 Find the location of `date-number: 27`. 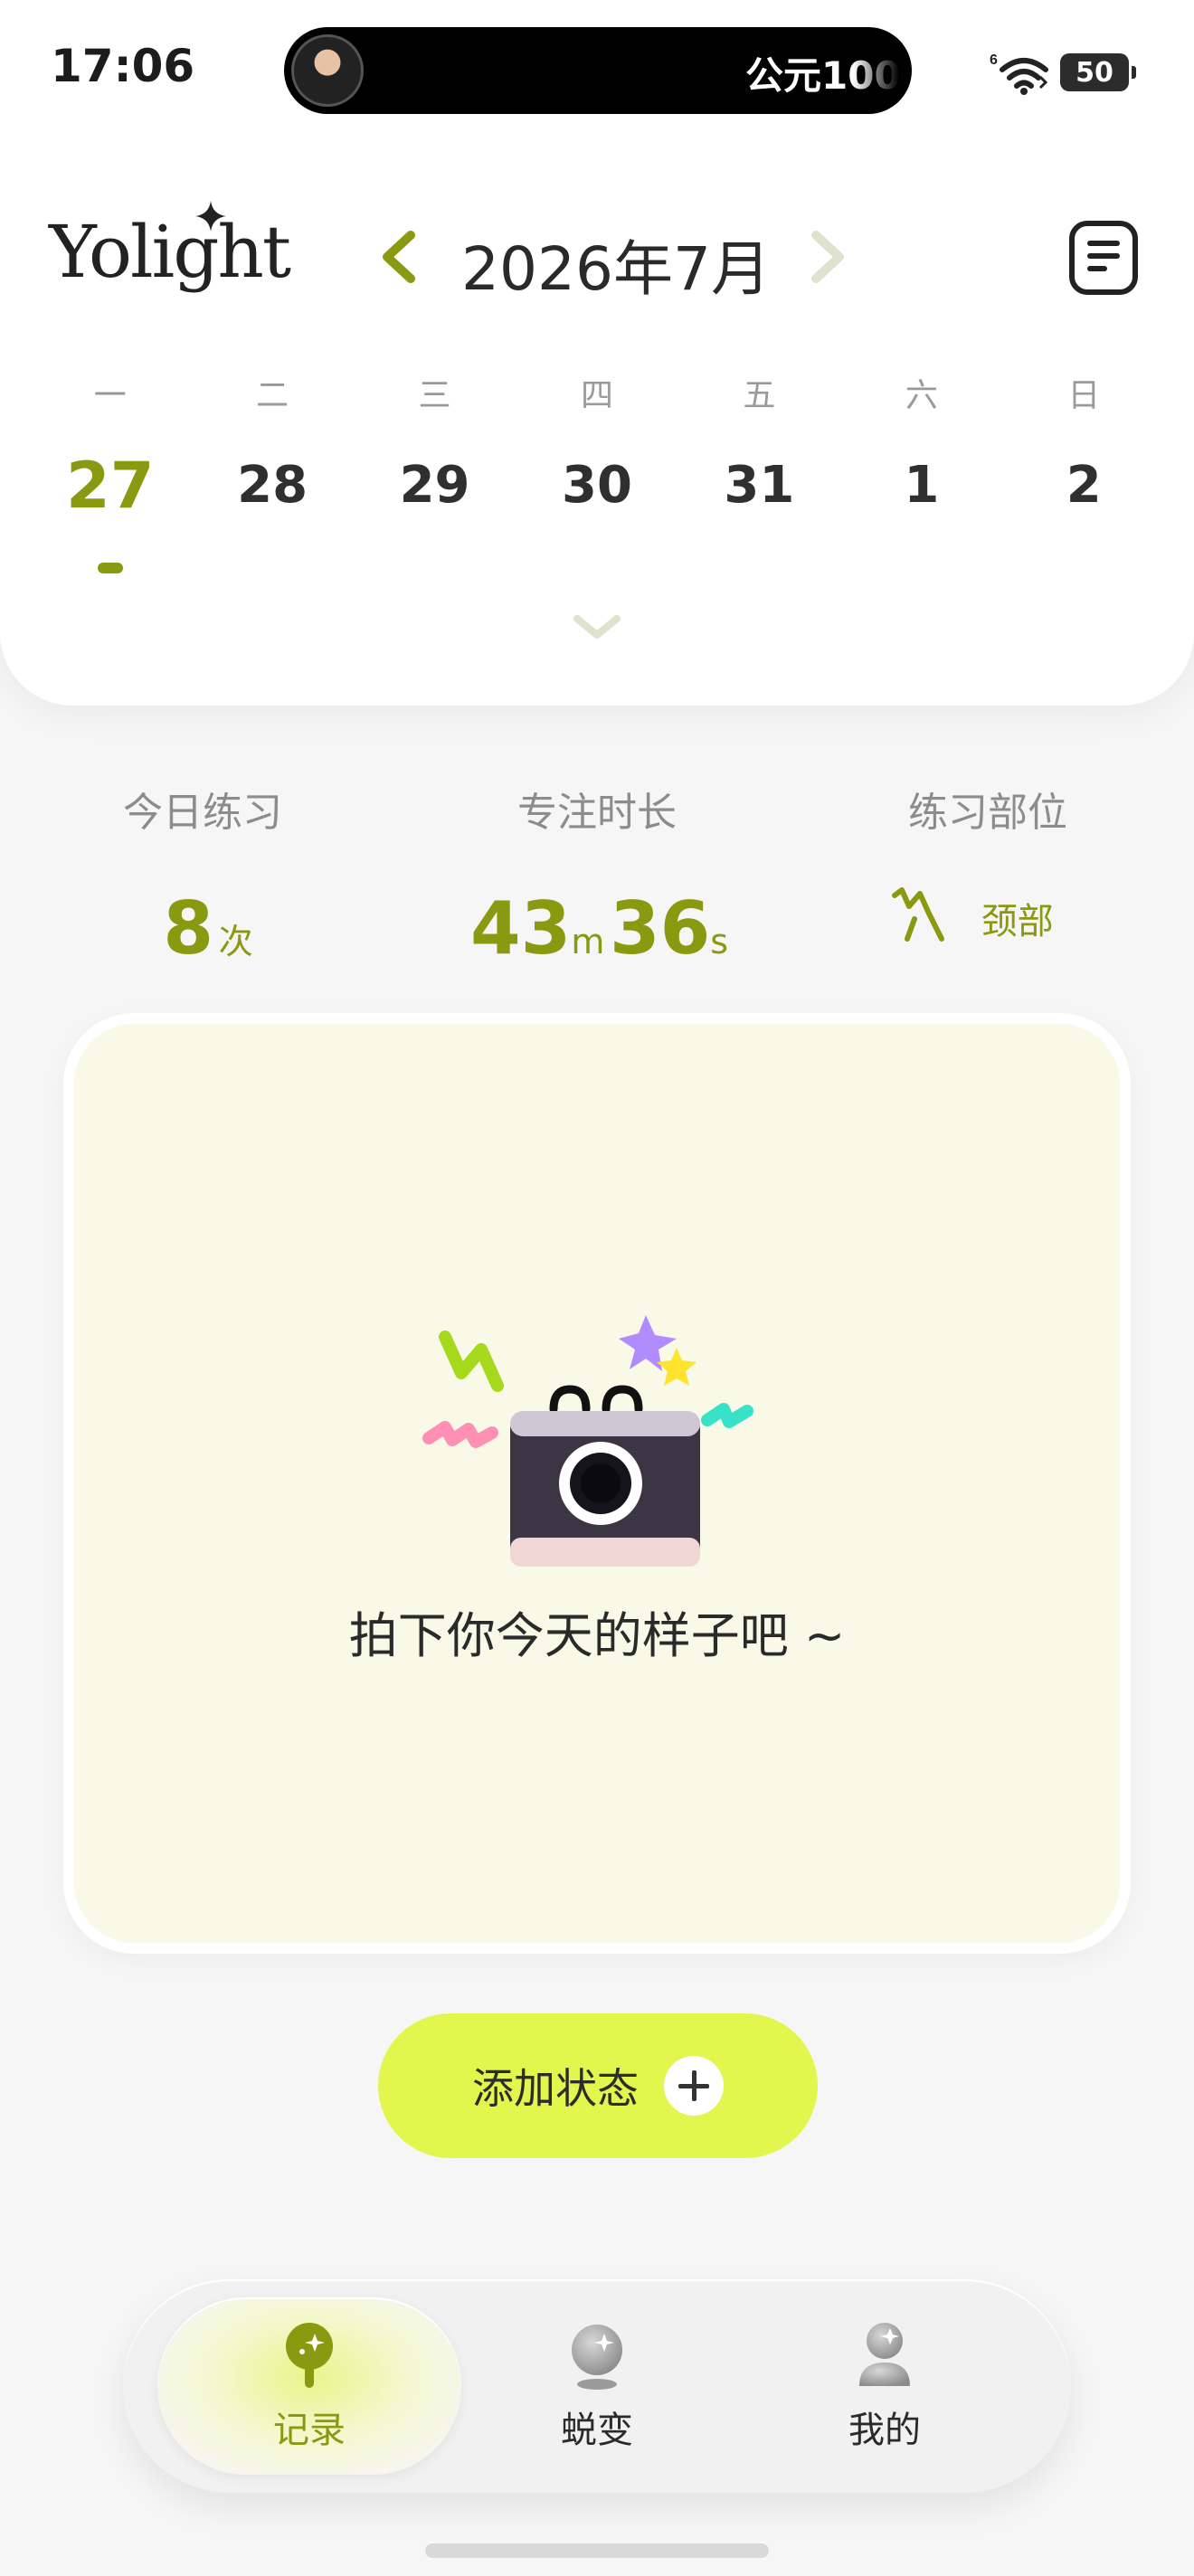

date-number: 27 is located at coordinates (110, 486).